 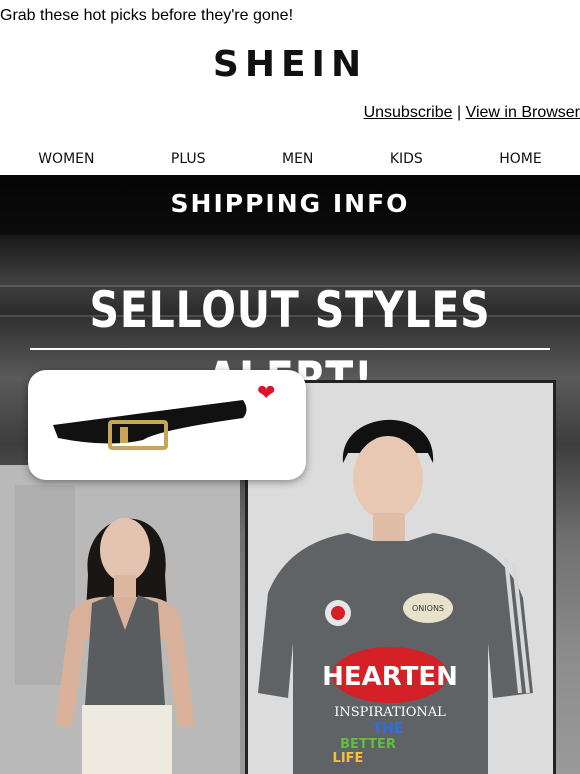 What do you see at coordinates (502, 408) in the screenshot?
I see `small-print` at bounding box center [502, 408].